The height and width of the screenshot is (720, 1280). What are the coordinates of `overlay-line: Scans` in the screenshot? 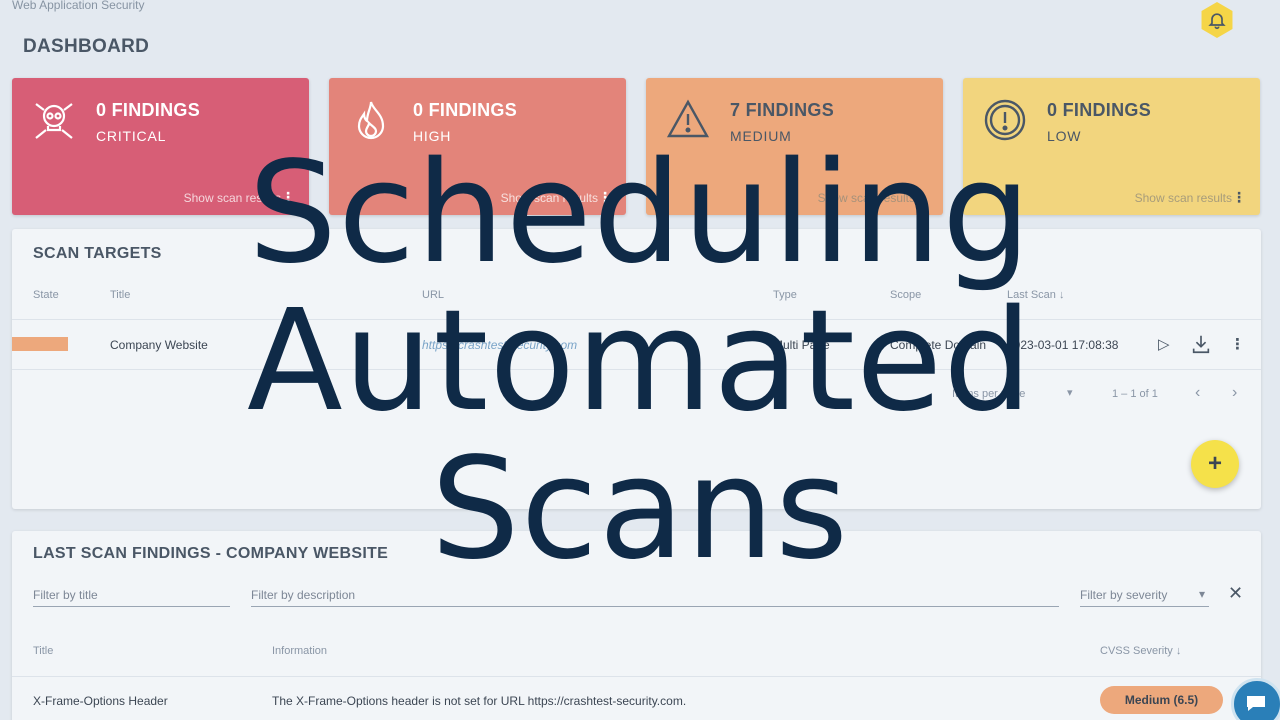 It's located at (640, 509).